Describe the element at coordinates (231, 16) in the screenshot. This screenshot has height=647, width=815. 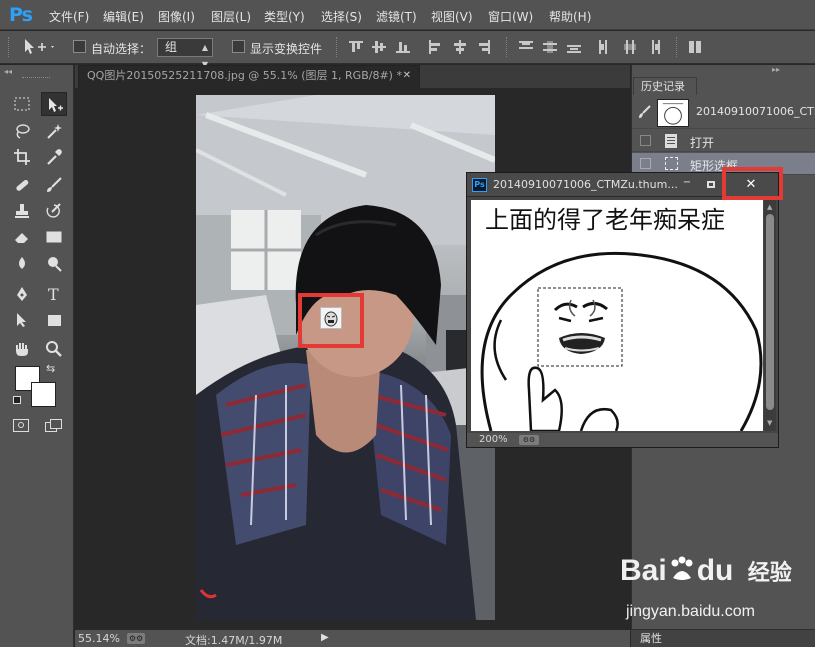
I see `menu-layer: 图层(L)` at that location.